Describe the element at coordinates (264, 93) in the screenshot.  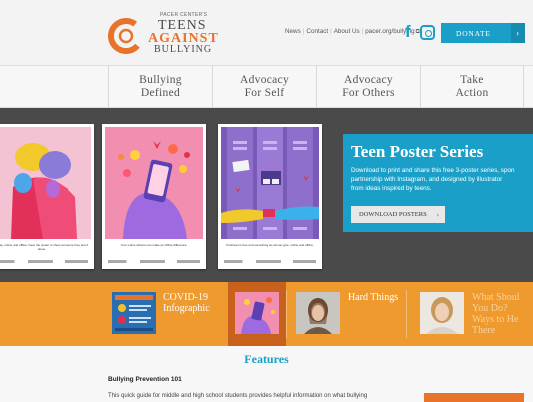
I see `nav-label-line2: For Self` at that location.